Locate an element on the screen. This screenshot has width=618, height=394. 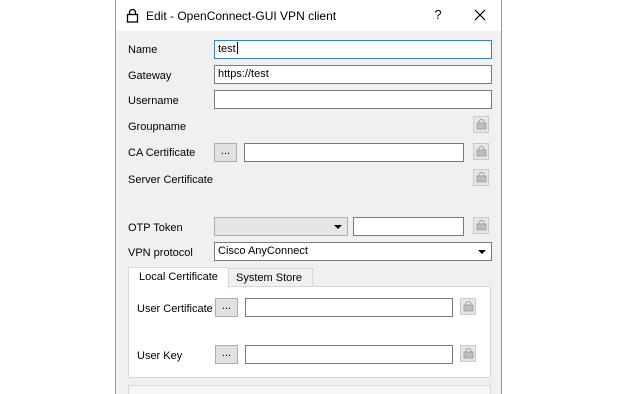
text-caret is located at coordinates (237, 48).